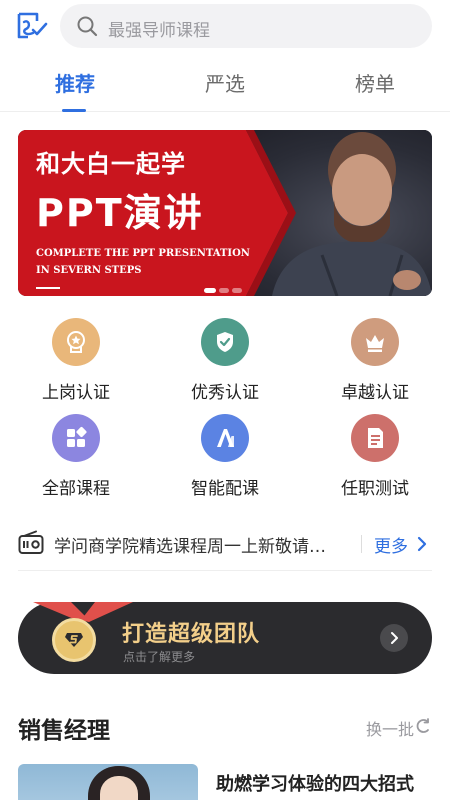  Describe the element at coordinates (225, 342) in the screenshot. I see `shield-check-icon` at that location.